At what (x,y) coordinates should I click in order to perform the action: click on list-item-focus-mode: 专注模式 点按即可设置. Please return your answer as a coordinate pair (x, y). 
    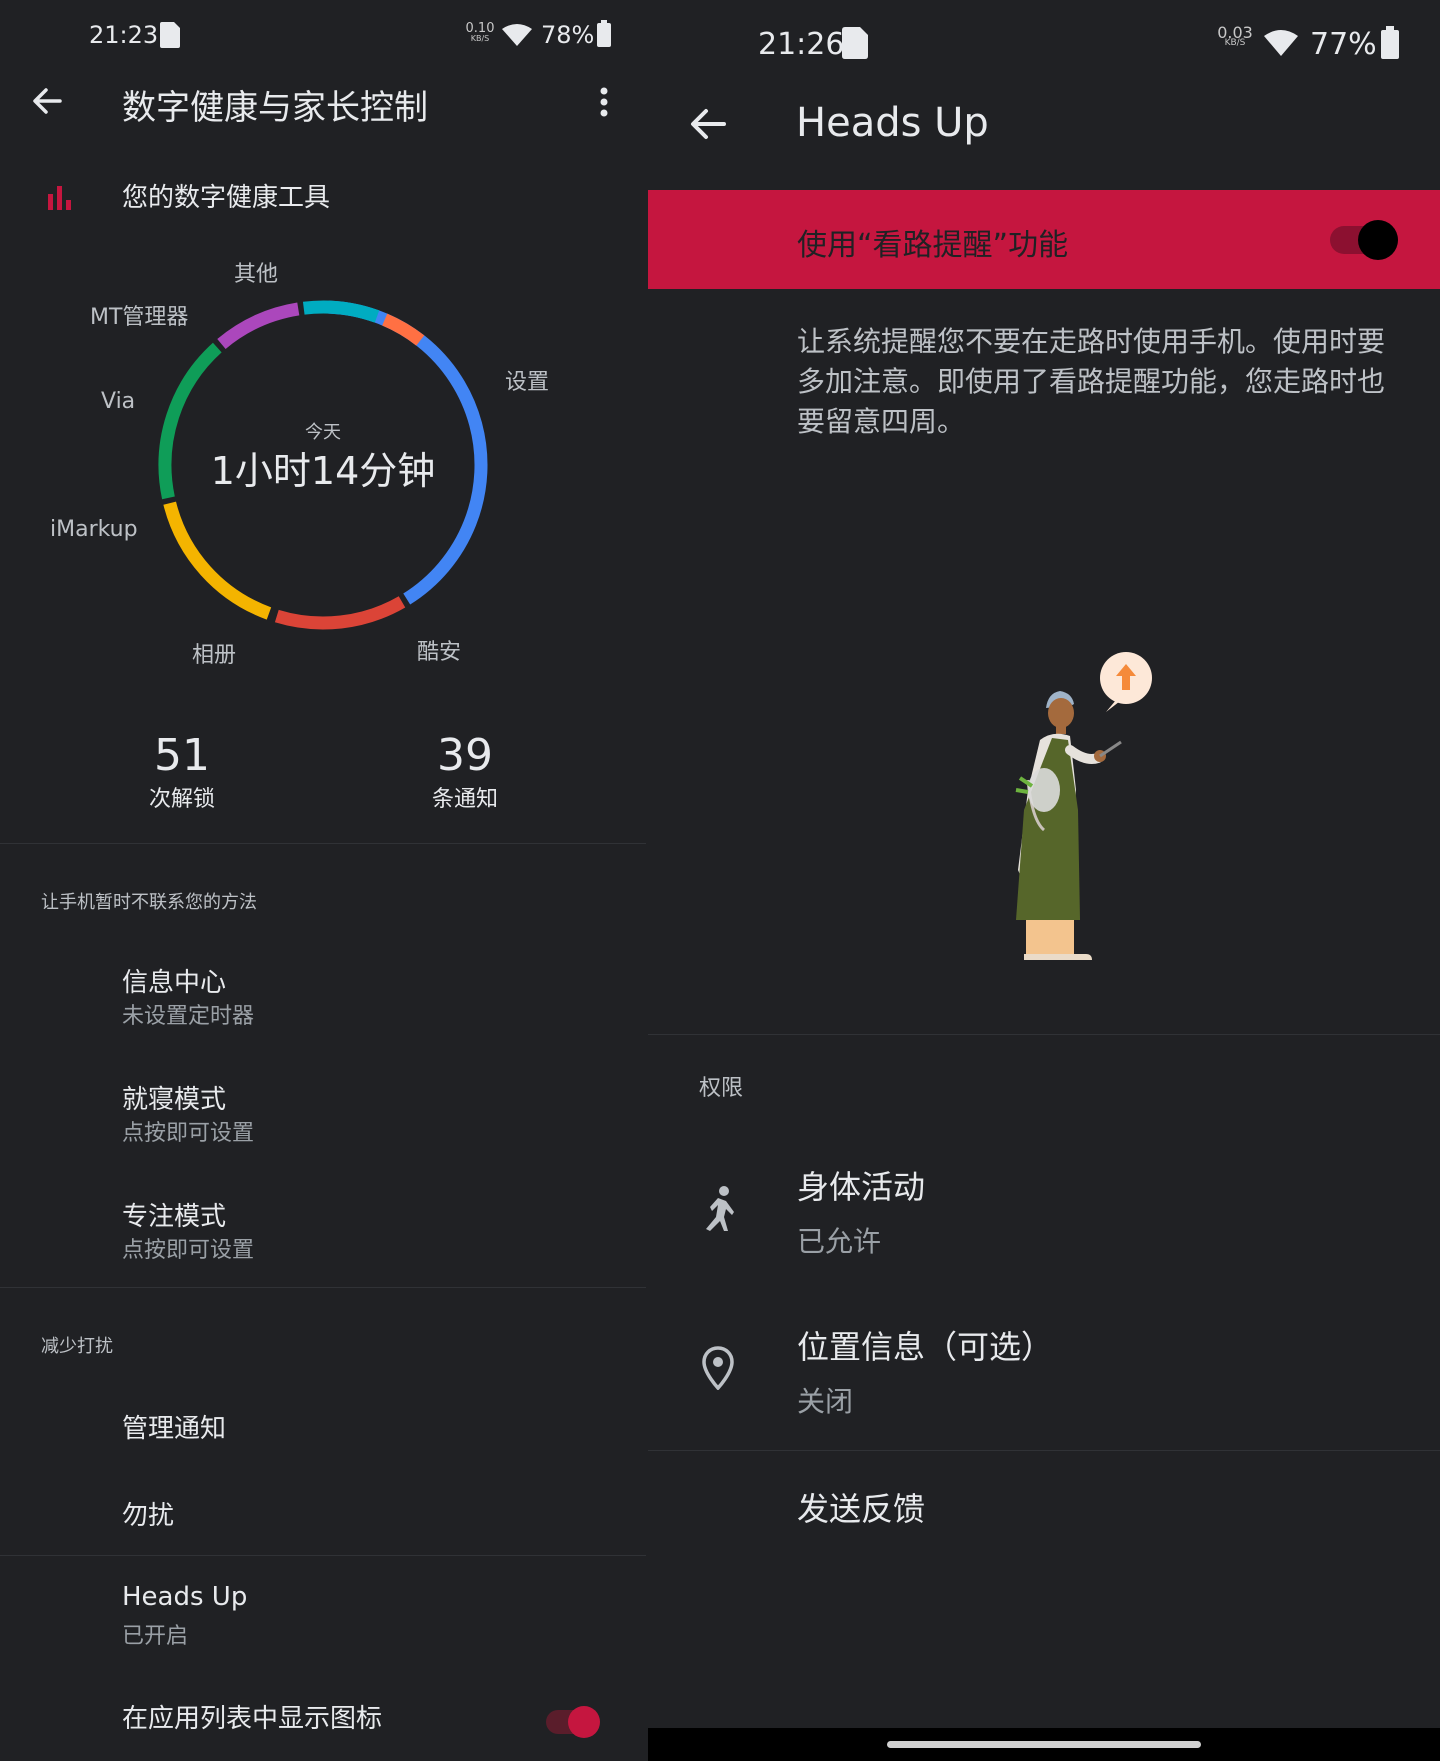
    Looking at the image, I should click on (323, 1234).